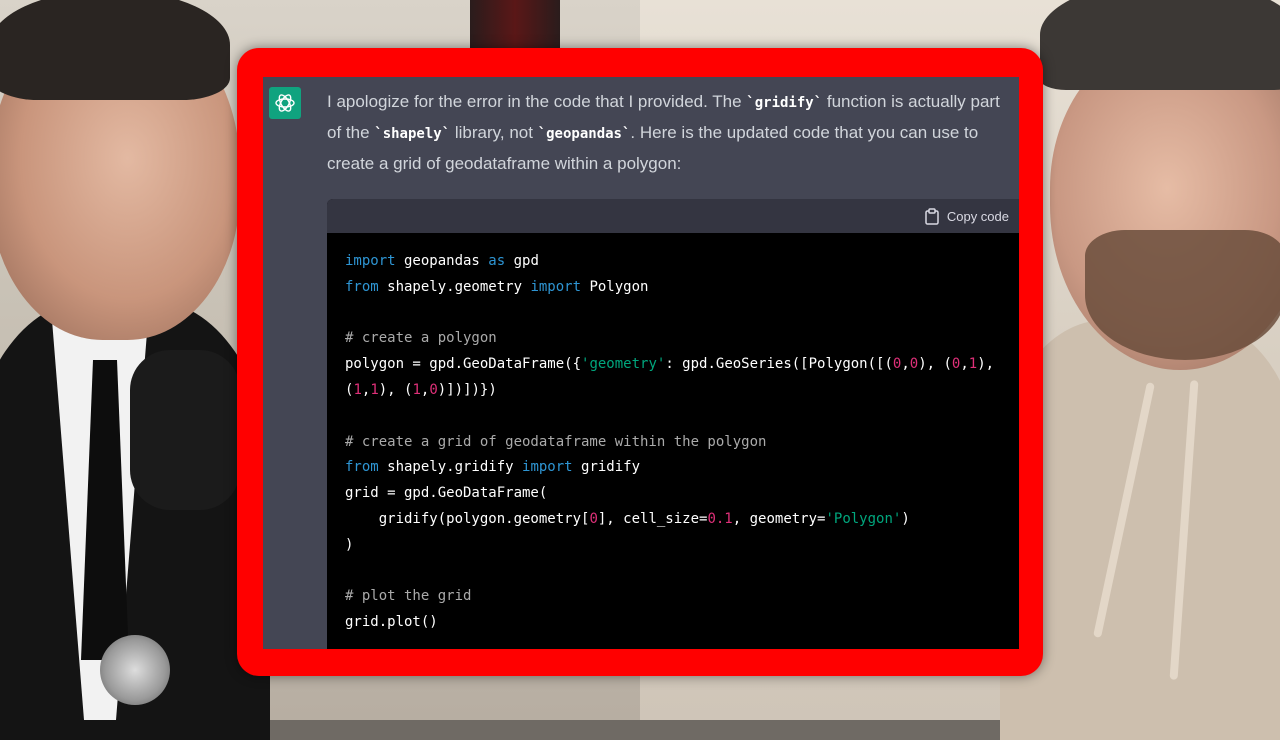  Describe the element at coordinates (977, 216) in the screenshot. I see `copy-code-label: Copy code` at that location.